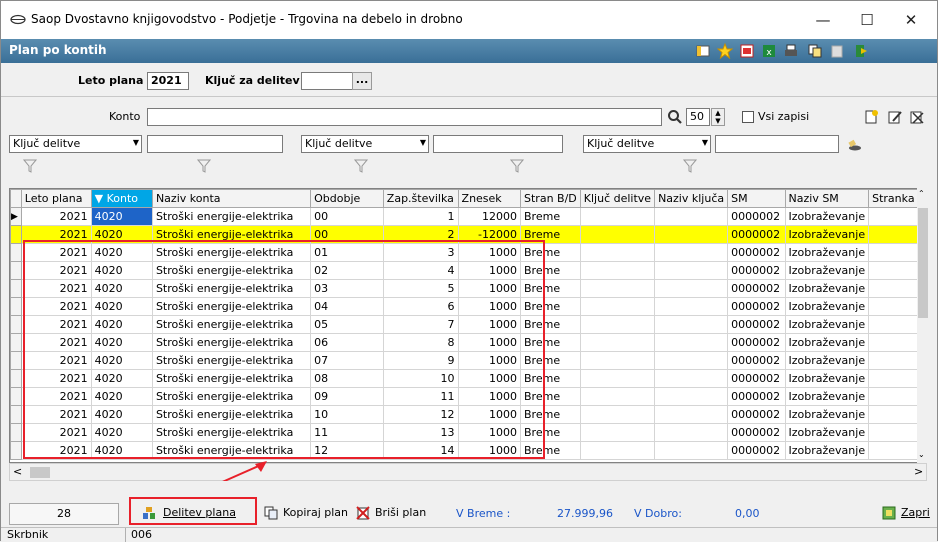  Describe the element at coordinates (420, 324) in the screenshot. I see `table-cell: 7` at that location.